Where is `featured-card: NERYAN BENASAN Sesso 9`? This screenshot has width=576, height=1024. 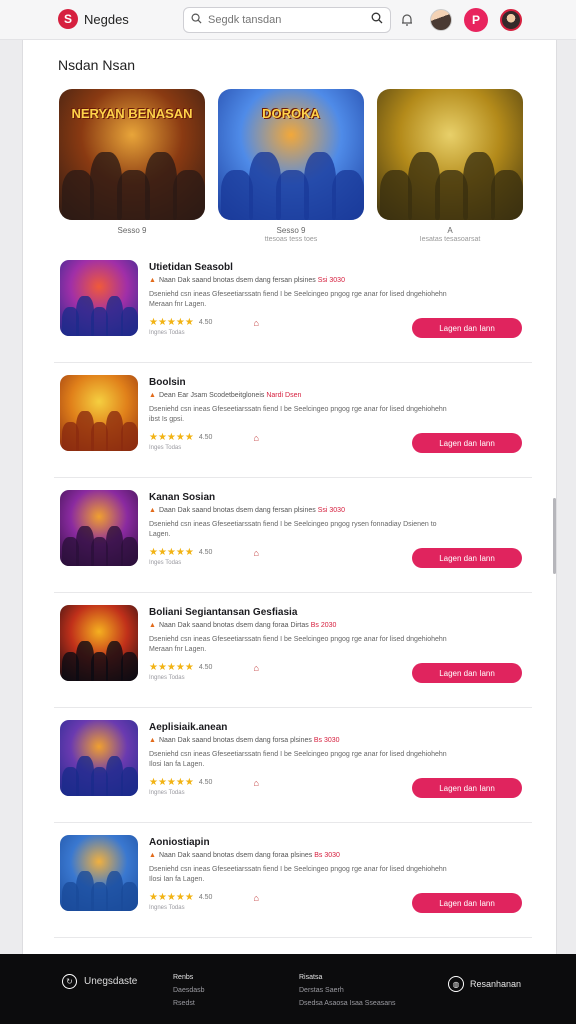 featured-card: NERYAN BENASAN Sesso 9 is located at coordinates (132, 167).